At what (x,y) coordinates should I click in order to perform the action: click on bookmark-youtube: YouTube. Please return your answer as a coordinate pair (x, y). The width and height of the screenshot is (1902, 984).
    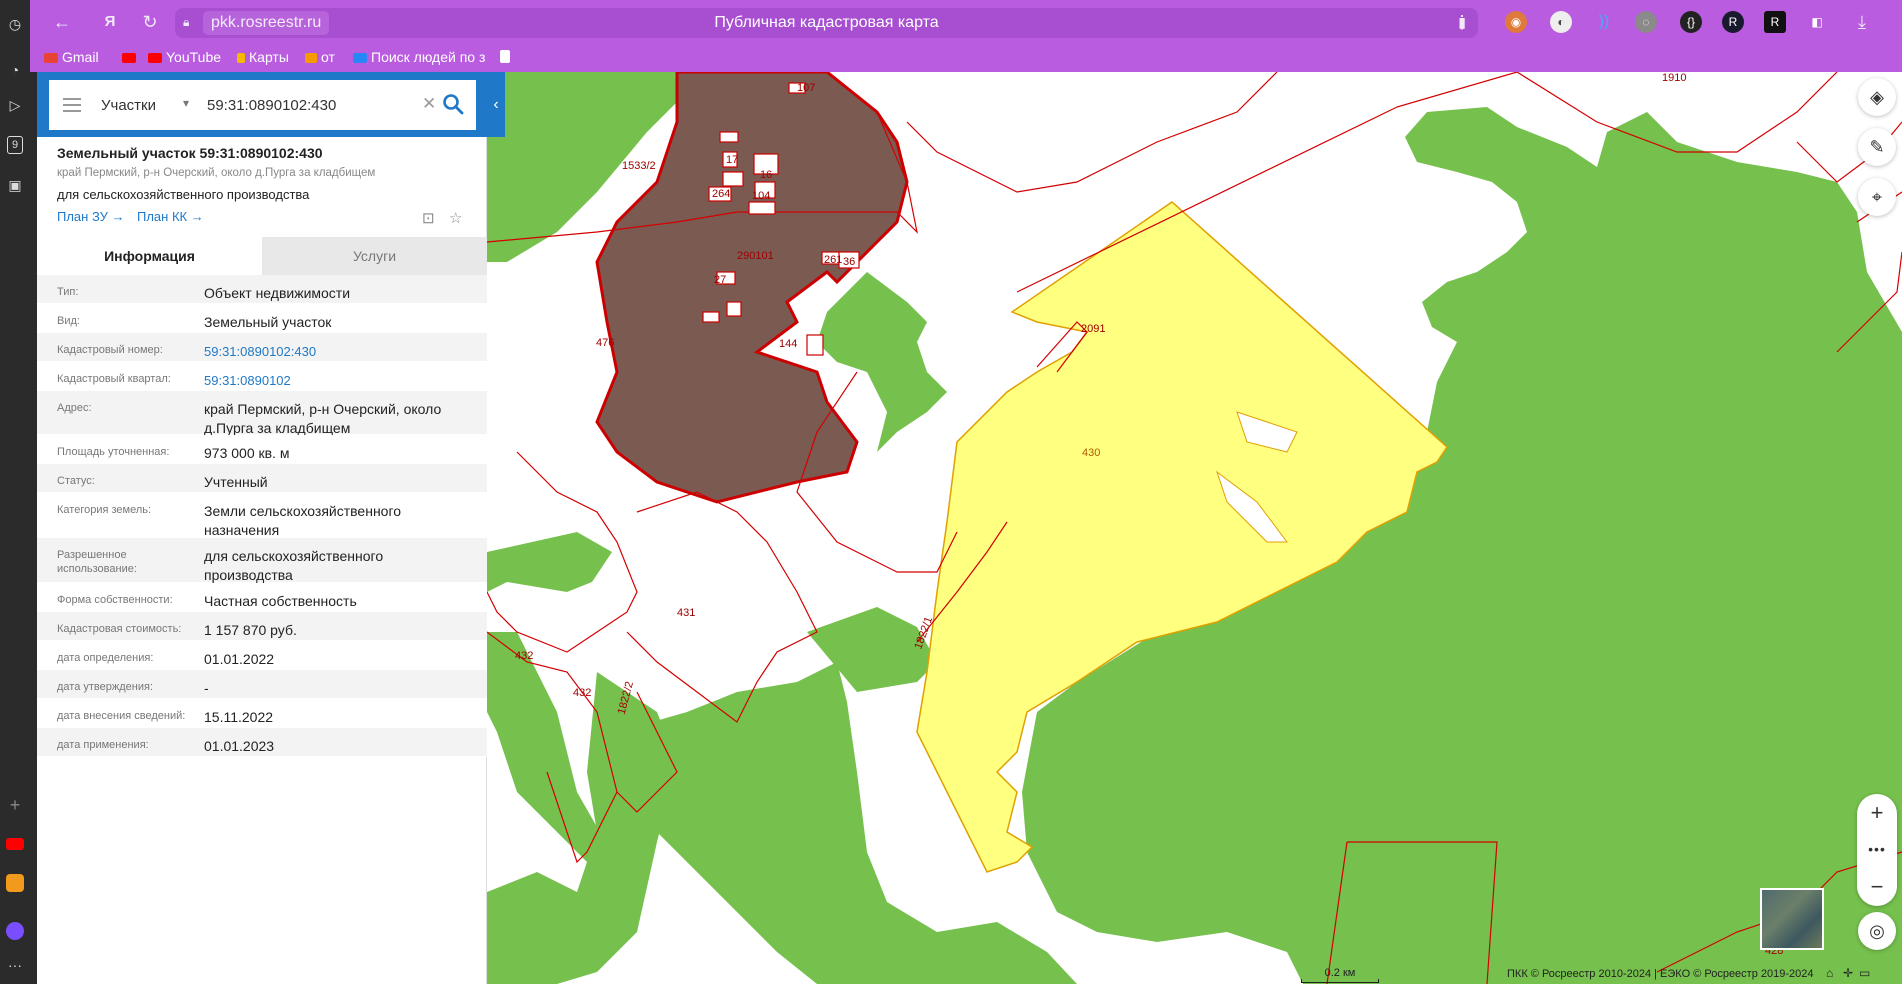
    Looking at the image, I should click on (184, 57).